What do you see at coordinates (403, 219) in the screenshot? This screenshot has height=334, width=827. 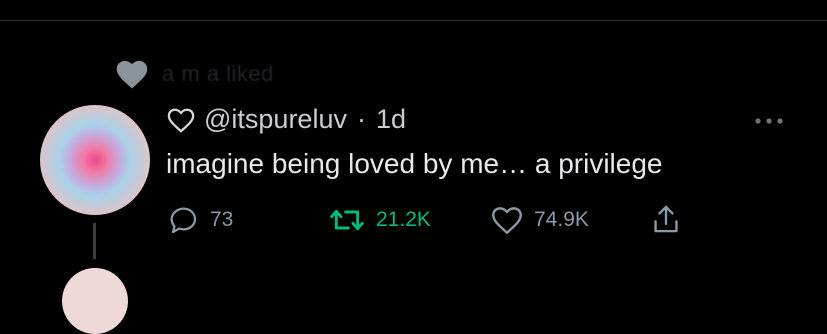 I see `retweet-count: 21.2K` at bounding box center [403, 219].